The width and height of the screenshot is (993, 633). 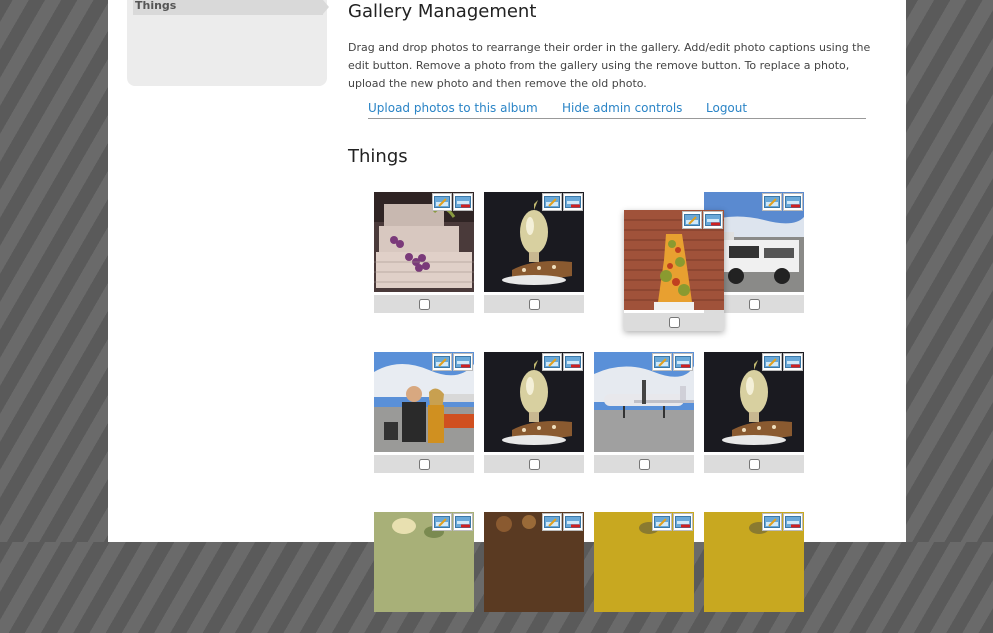 I want to click on album-title: Things, so click(x=378, y=156).